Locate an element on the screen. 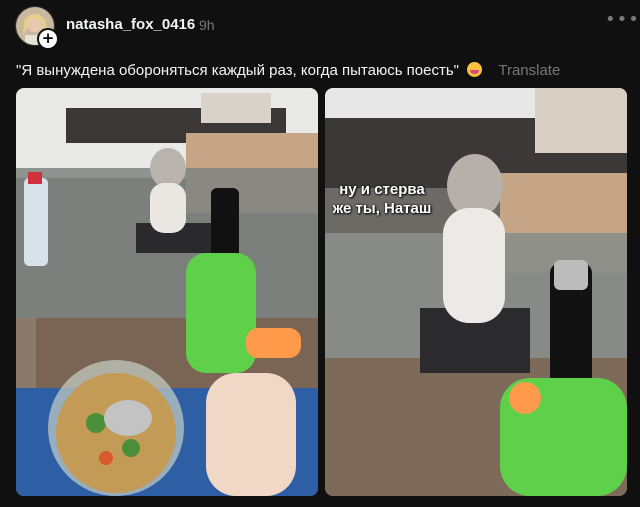 Image resolution: width=640 pixels, height=507 pixels. post-timestamp: 9h is located at coordinates (207, 25).